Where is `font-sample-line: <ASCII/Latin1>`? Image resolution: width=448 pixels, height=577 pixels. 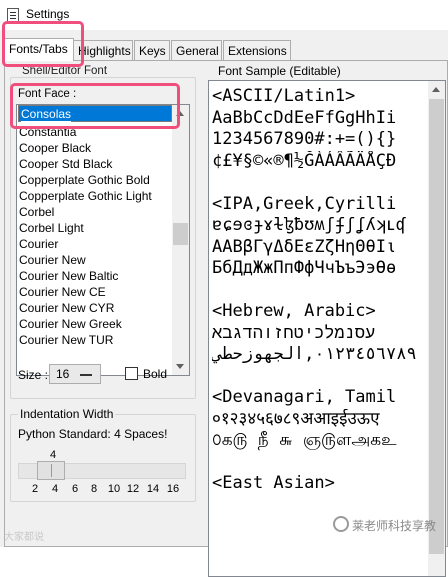
font-sample-line: <ASCII/Latin1> is located at coordinates (284, 96).